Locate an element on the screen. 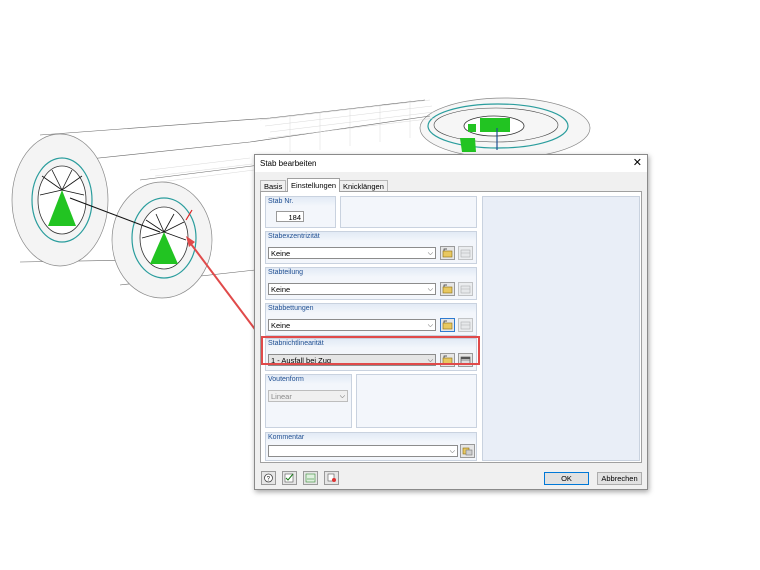  group-header: Voutenform is located at coordinates (308, 379).